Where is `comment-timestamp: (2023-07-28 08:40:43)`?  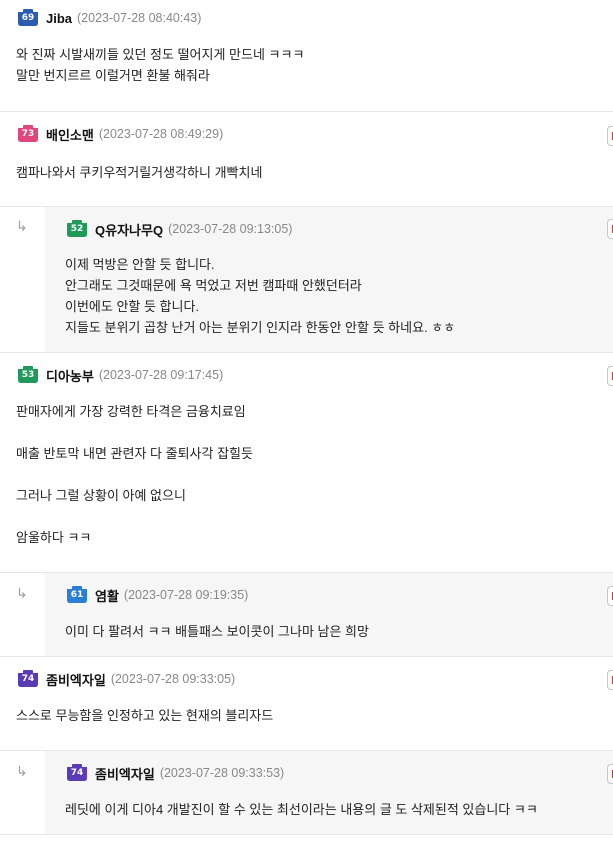
comment-timestamp: (2023-07-28 08:40:43) is located at coordinates (139, 18).